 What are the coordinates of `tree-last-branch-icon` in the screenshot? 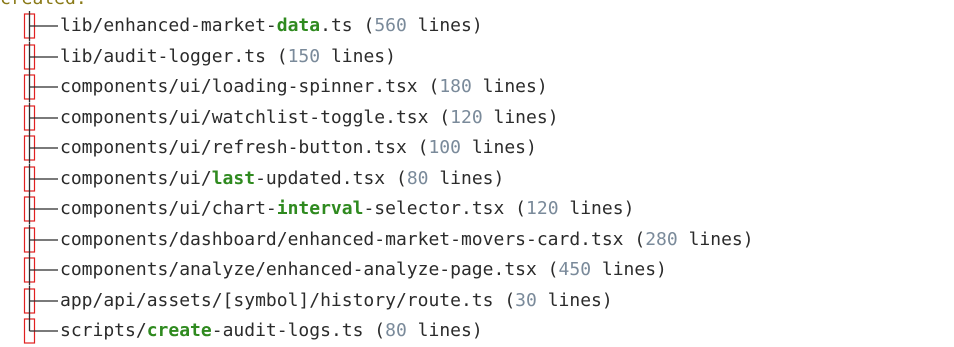 It's located at (30, 331).